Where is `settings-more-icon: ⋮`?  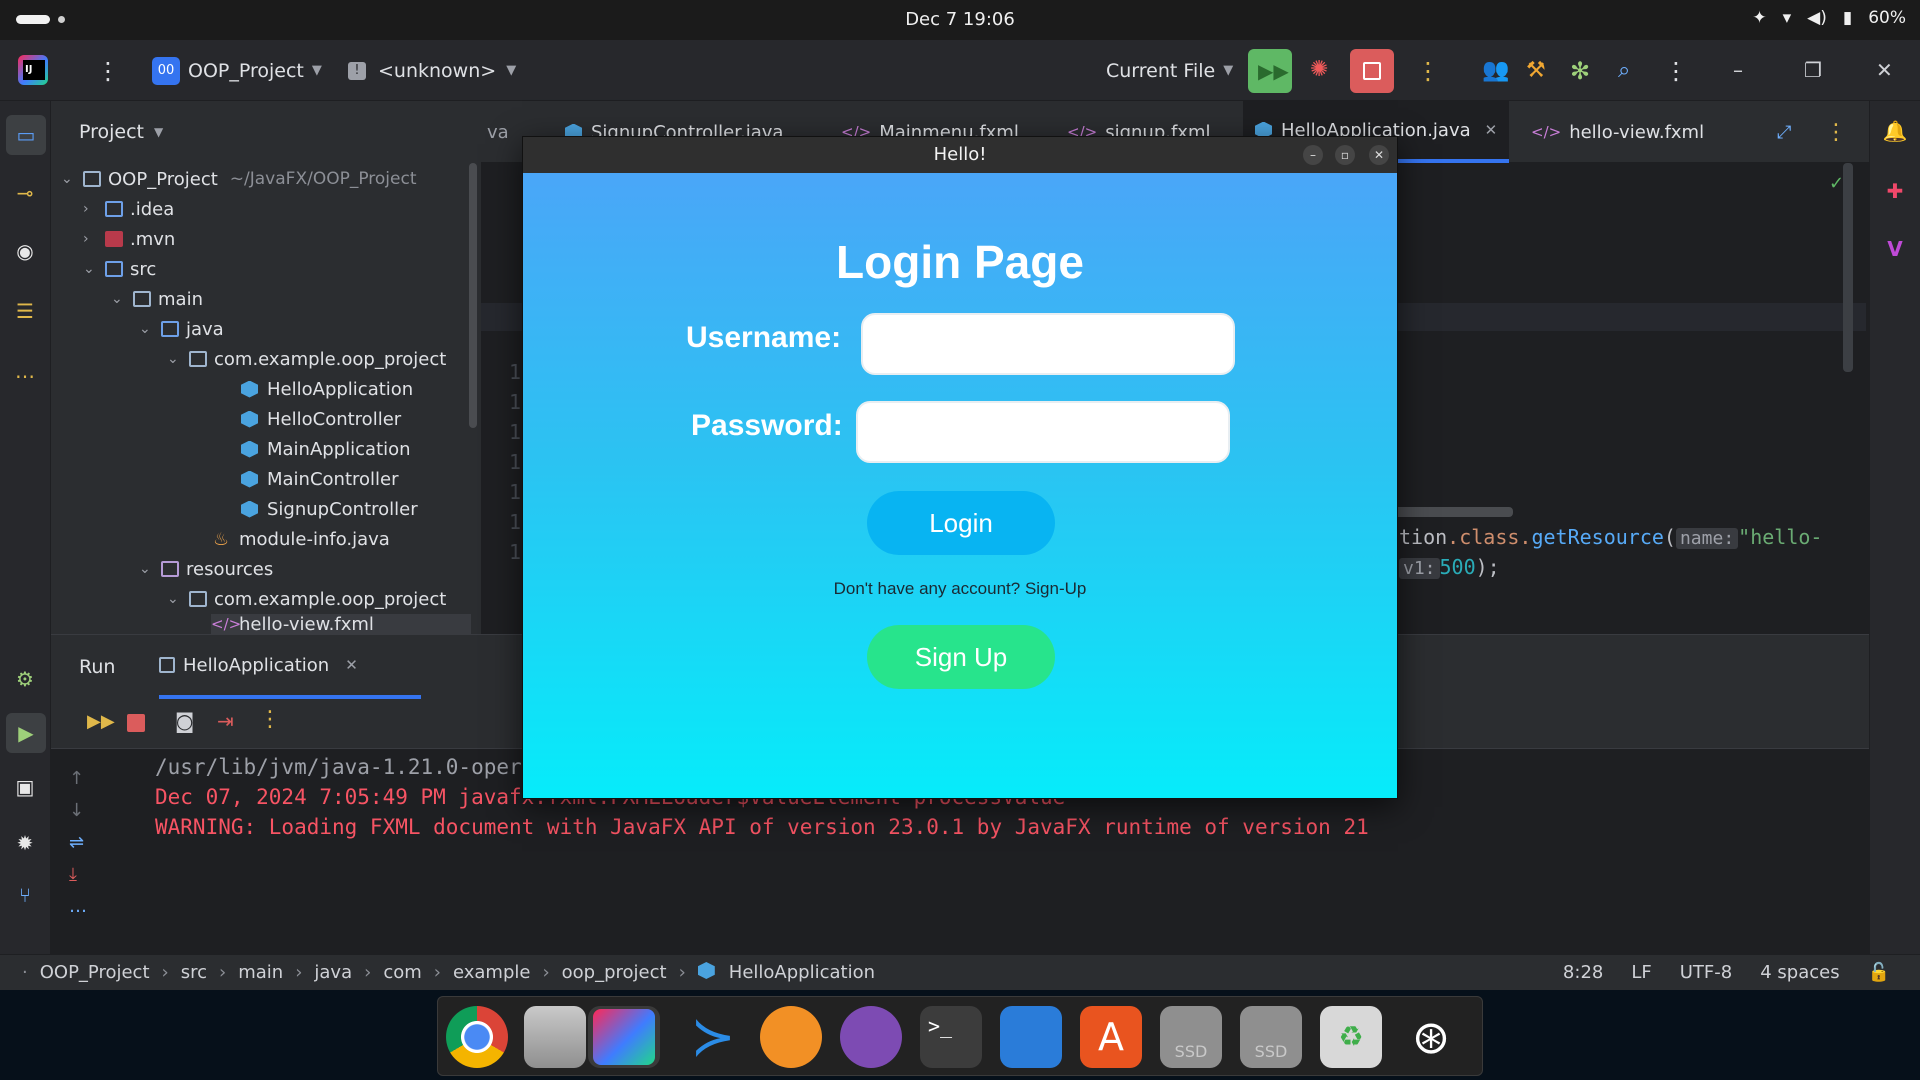
settings-more-icon: ⋮ is located at coordinates (1676, 70).